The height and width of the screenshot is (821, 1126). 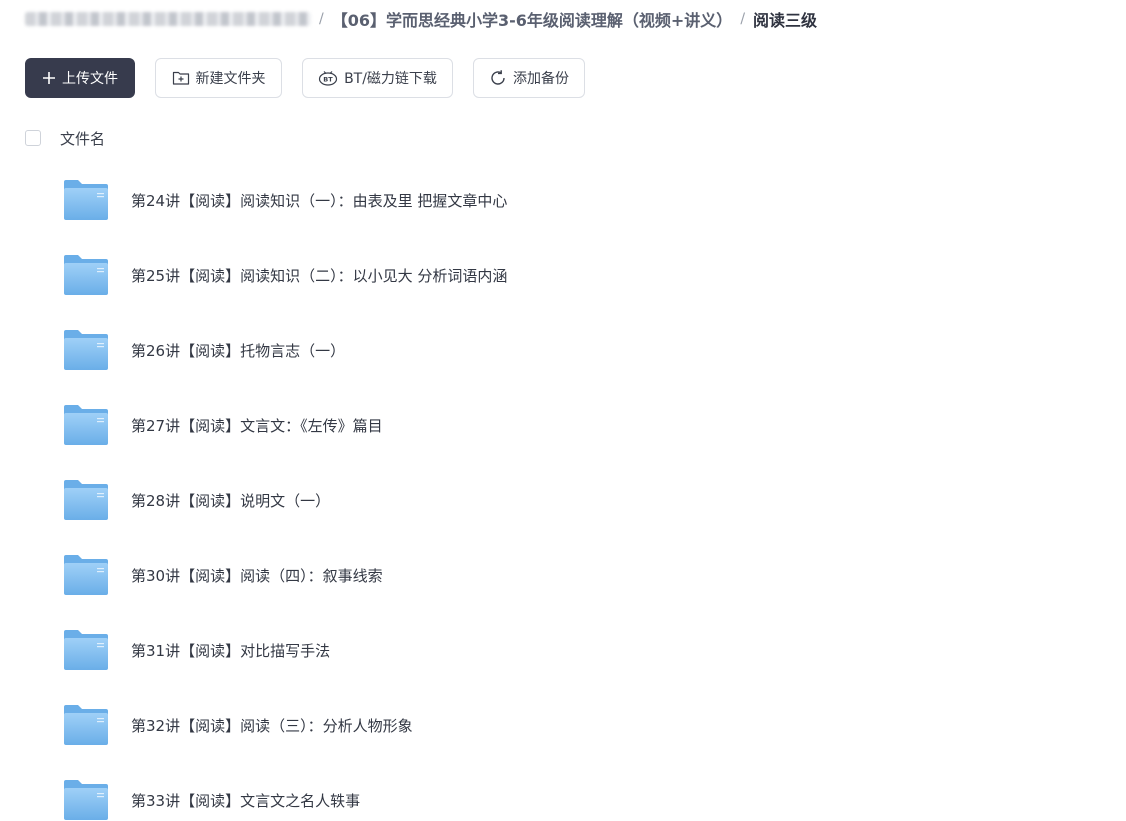 What do you see at coordinates (168, 19) in the screenshot?
I see `breadcrumb-blurred-path` at bounding box center [168, 19].